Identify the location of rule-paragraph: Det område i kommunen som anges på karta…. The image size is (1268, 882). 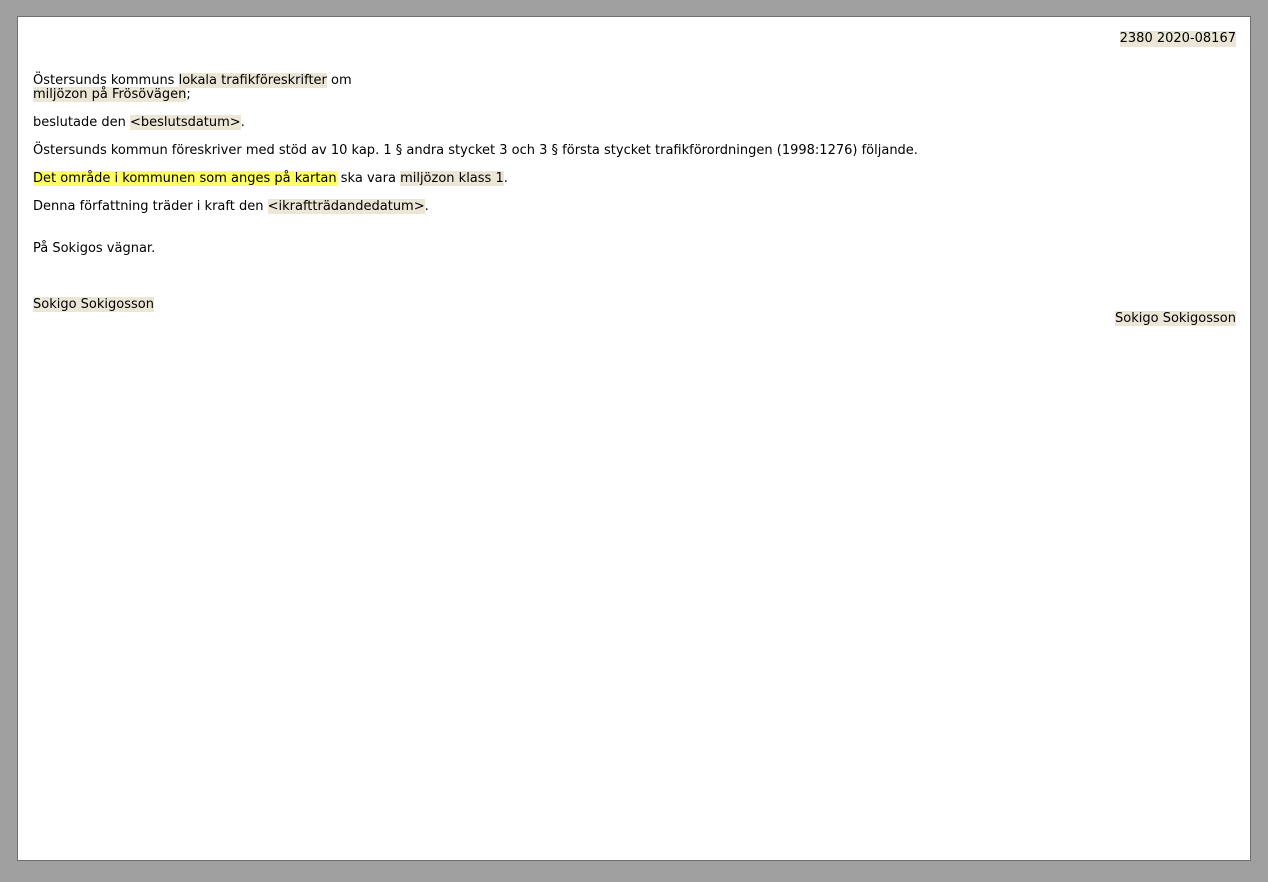
(270, 179).